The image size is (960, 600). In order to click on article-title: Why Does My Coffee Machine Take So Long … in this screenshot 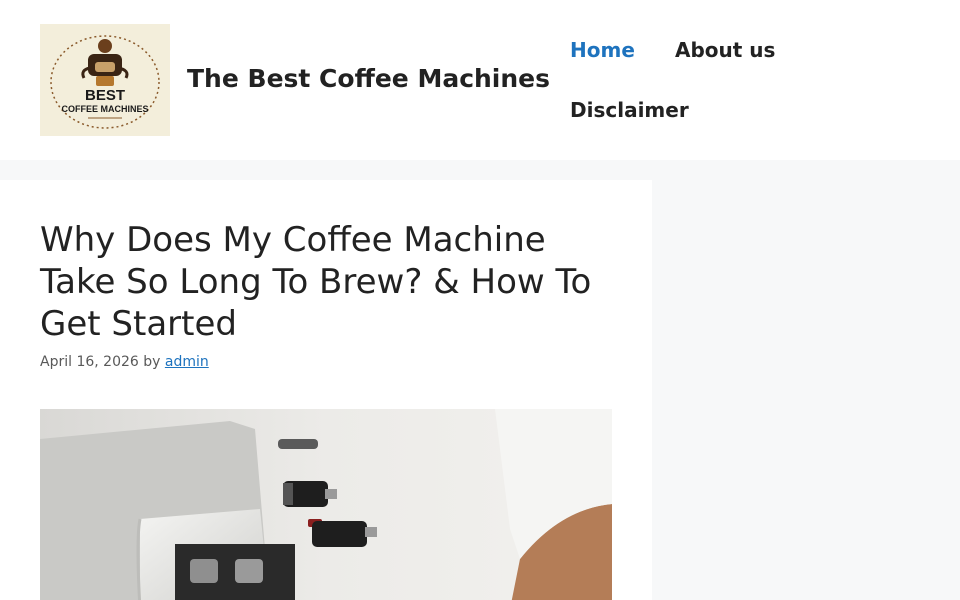, I will do `click(316, 282)`.